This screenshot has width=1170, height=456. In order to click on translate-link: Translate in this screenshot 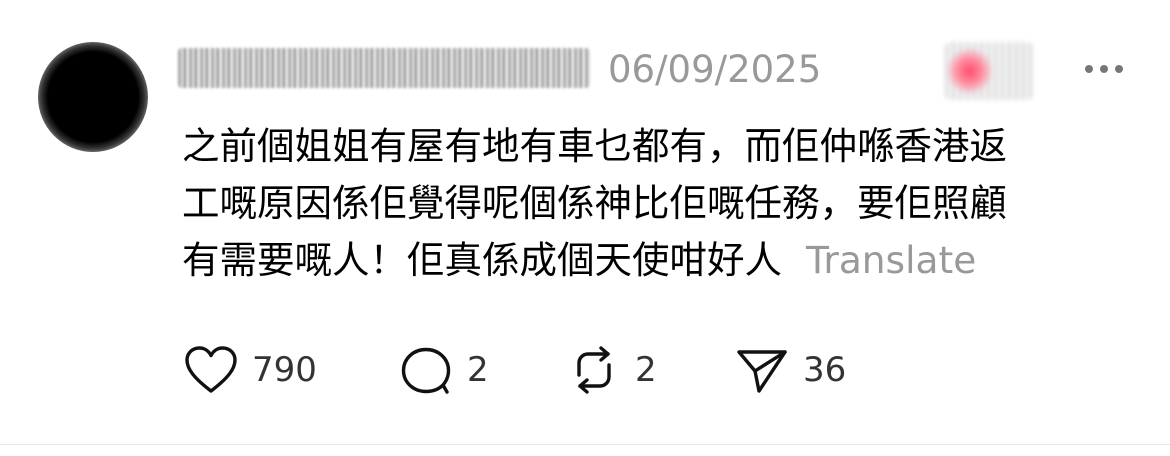, I will do `click(891, 260)`.